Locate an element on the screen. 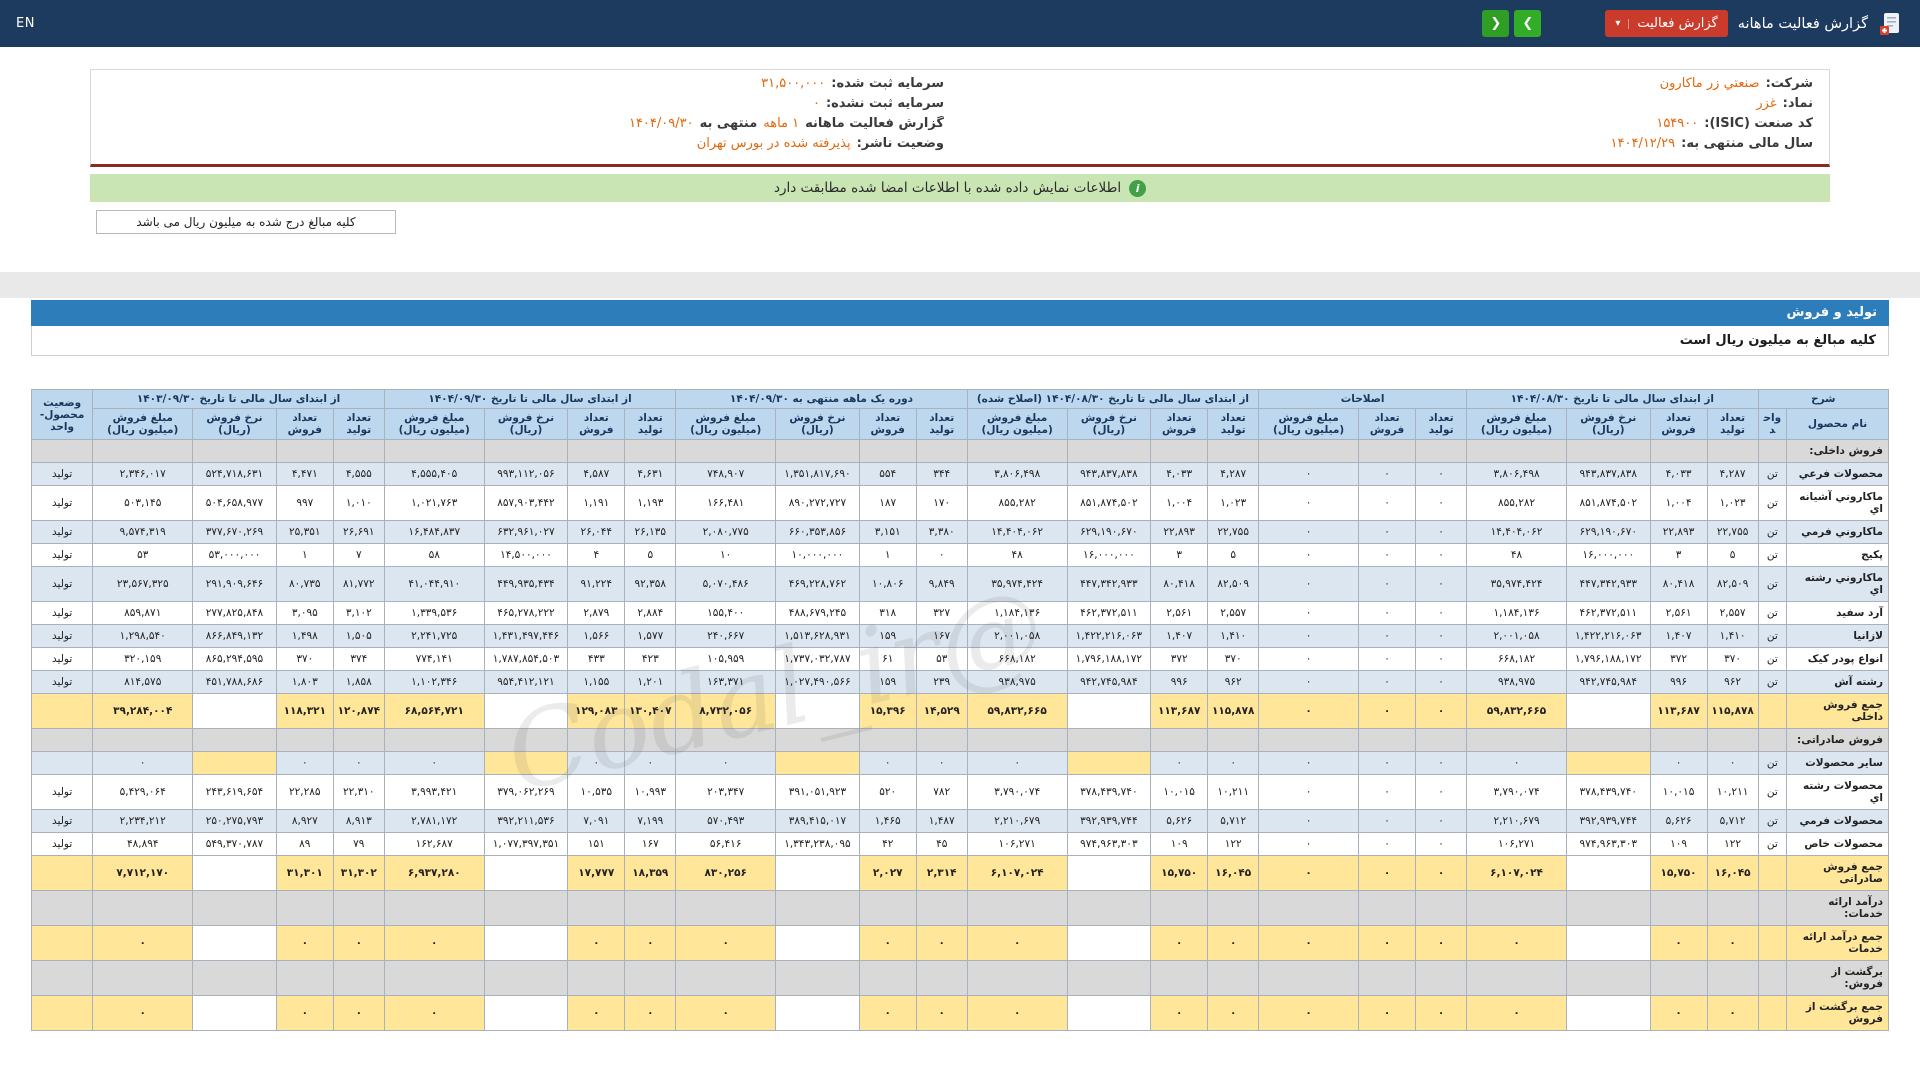  info-label: سرمایه ثبت نشده: is located at coordinates (884, 103).